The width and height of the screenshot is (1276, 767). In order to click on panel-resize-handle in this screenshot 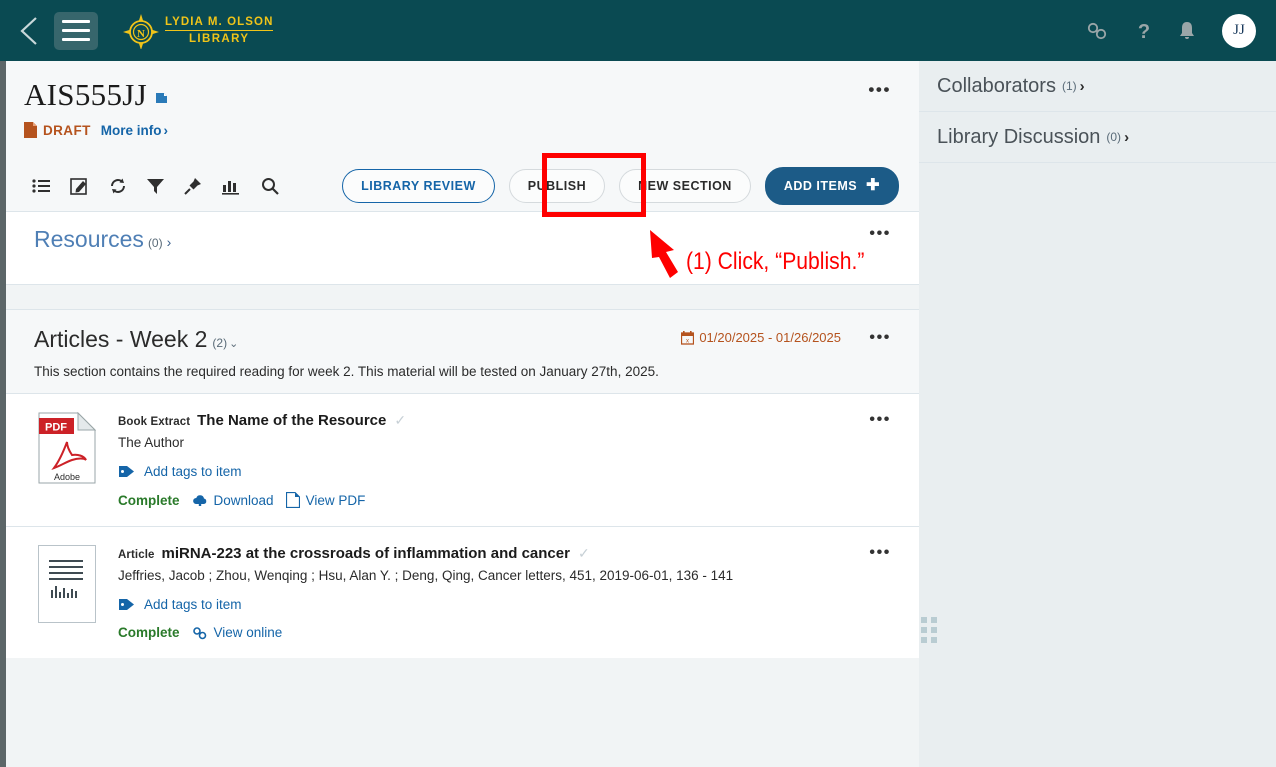, I will do `click(929, 630)`.